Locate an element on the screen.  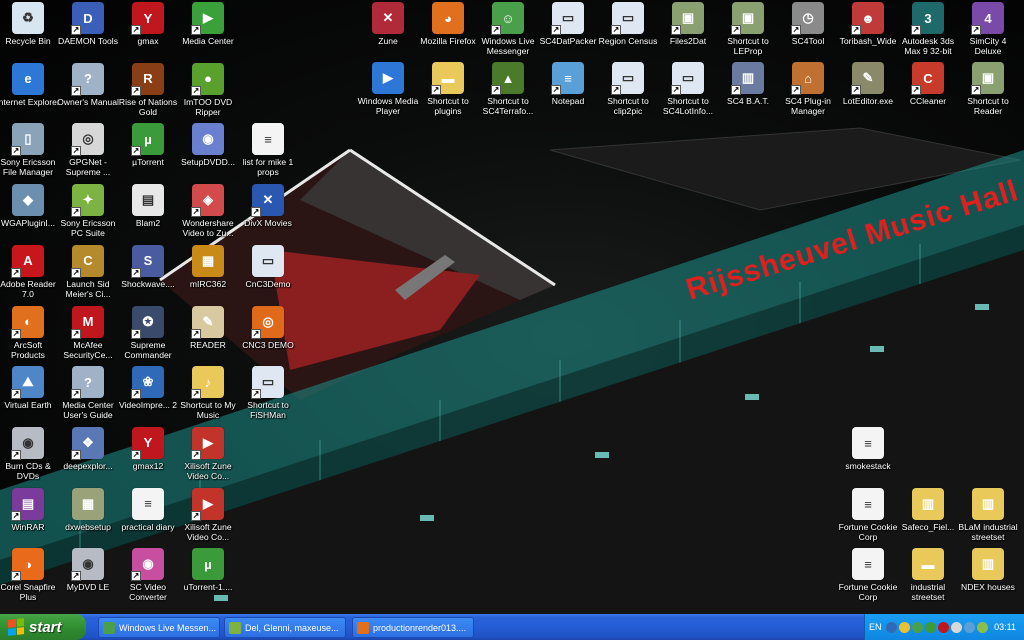
desktop-icon: 4 ↗ SimCity 4 Deluxe is located at coordinates (988, 32).